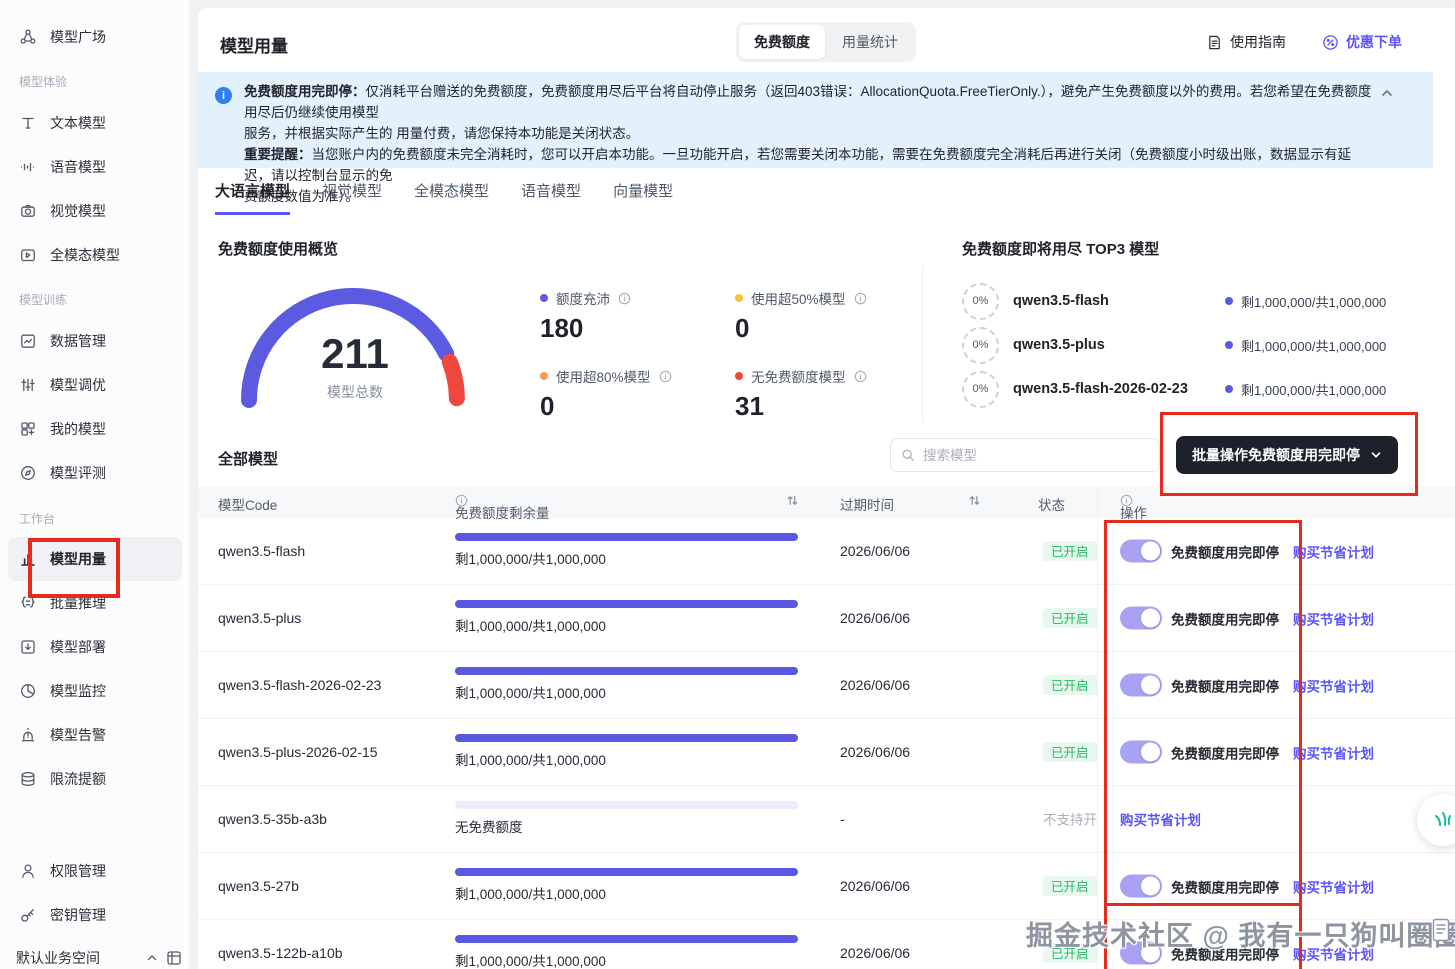 The height and width of the screenshot is (969, 1455). Describe the element at coordinates (1330, 42) in the screenshot. I see `discount-badge-icon` at that location.